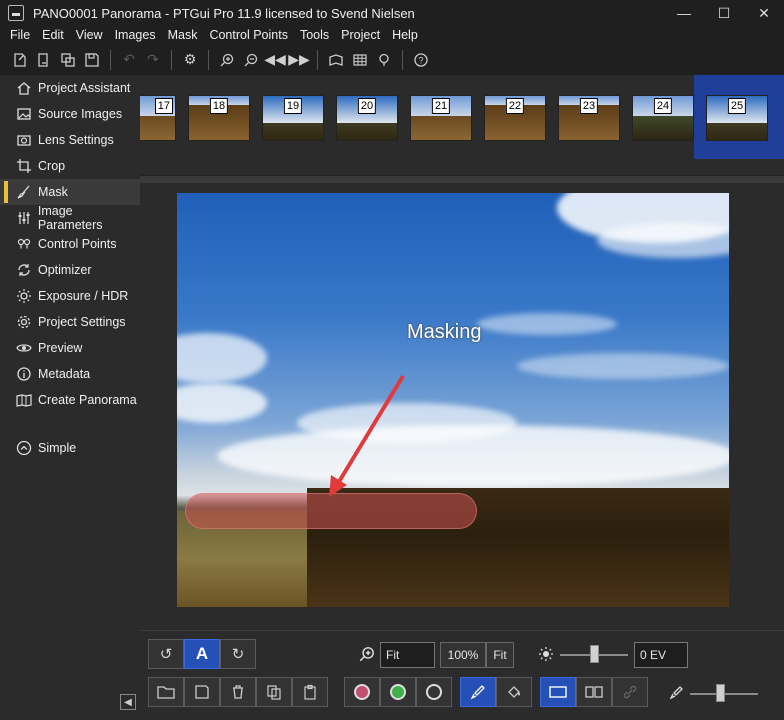  I want to click on thumbnail-19: 19, so click(293, 118).